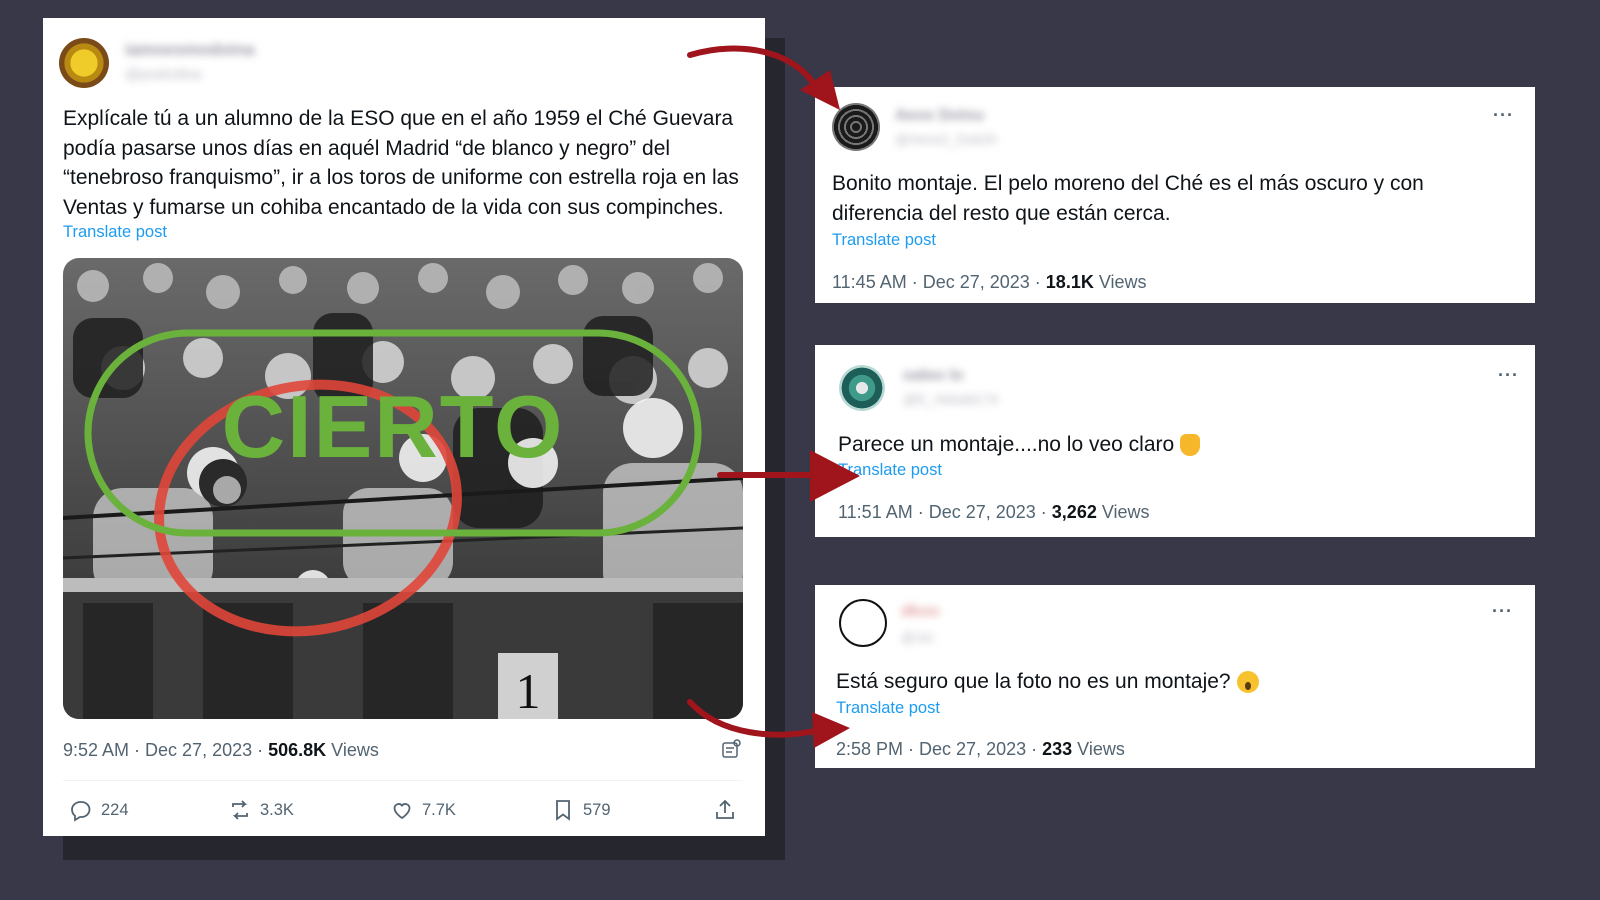 This screenshot has height=900, width=1600. What do you see at coordinates (863, 623) in the screenshot?
I see `reply-3-avatar` at bounding box center [863, 623].